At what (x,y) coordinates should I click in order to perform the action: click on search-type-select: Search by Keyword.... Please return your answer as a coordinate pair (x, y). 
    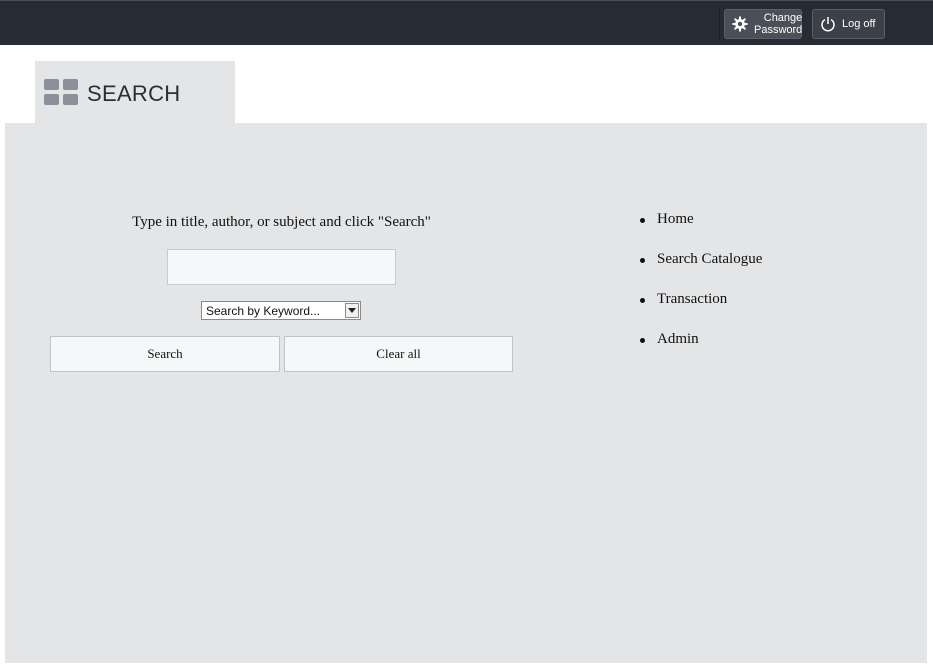
    Looking at the image, I should click on (281, 310).